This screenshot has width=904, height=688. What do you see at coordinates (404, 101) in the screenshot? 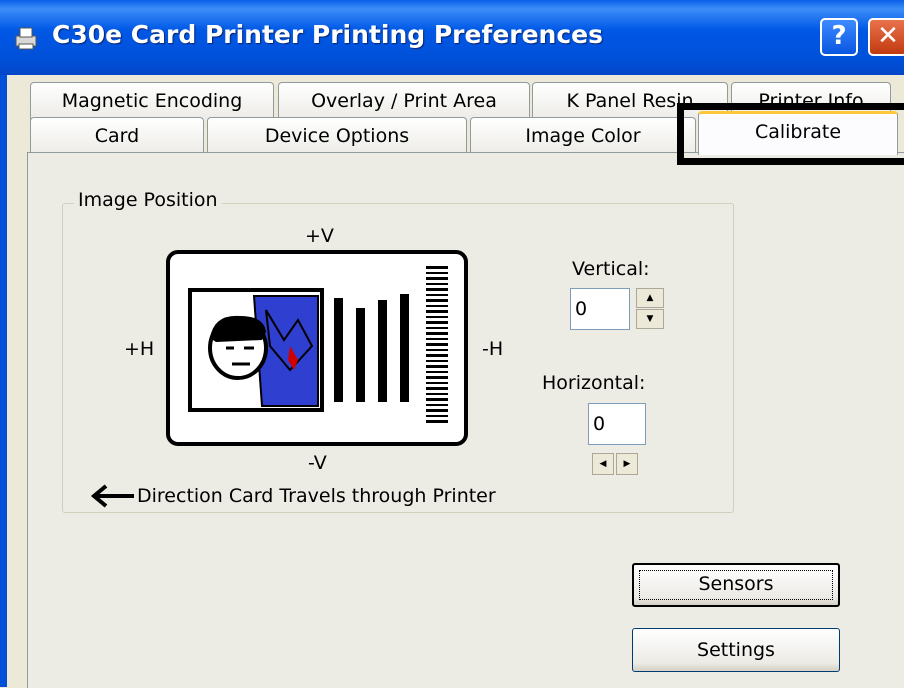
I see `tab-overlay-print-area: Overlay / Print Area` at bounding box center [404, 101].